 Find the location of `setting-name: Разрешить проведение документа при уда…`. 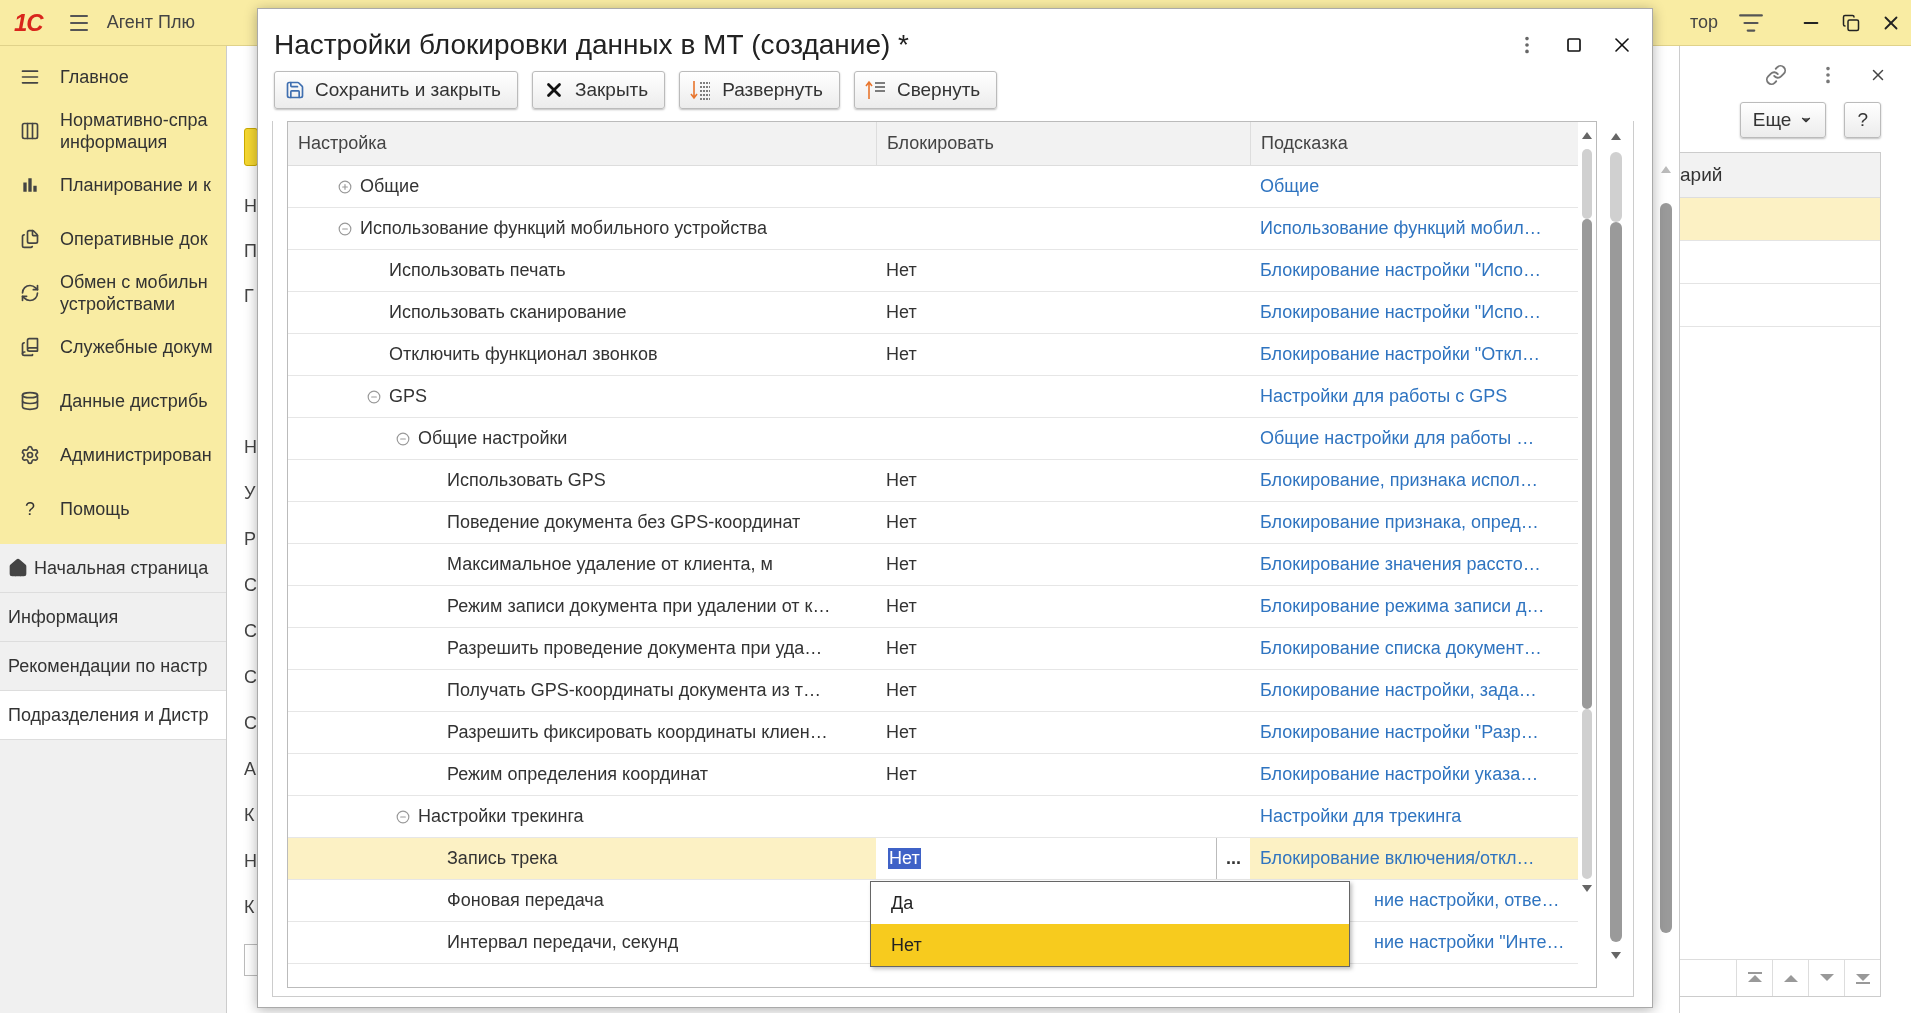

setting-name: Разрешить проведение документа при уда… is located at coordinates (635, 648).